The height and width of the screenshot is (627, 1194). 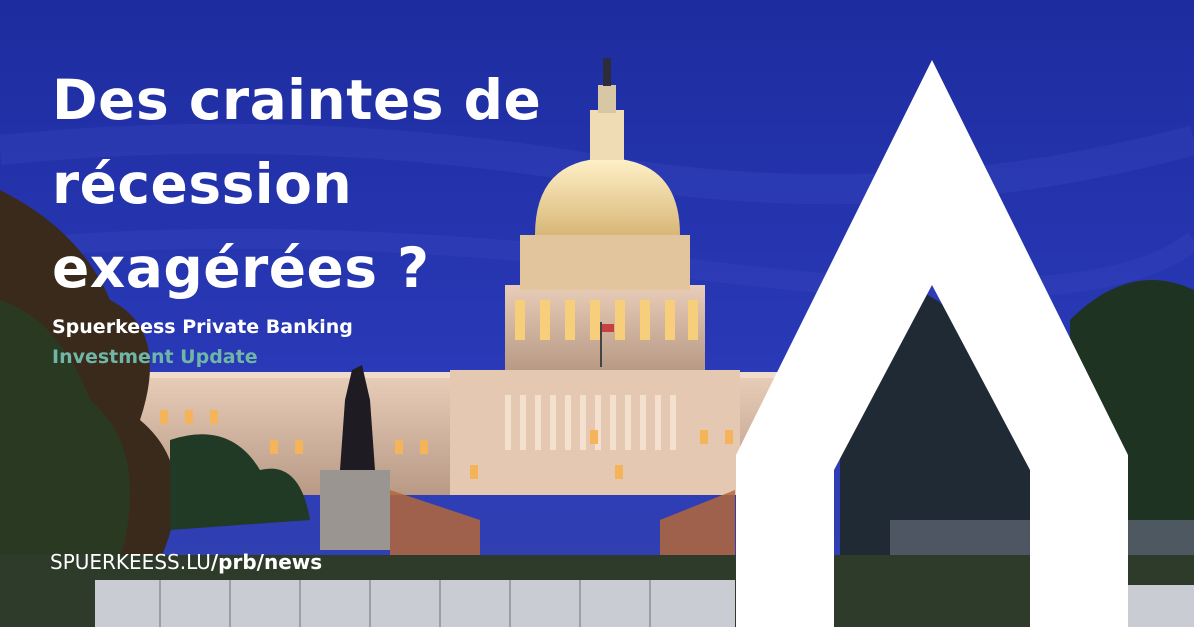 What do you see at coordinates (241, 268) in the screenshot?
I see `headline-line-3: exagérées ?` at bounding box center [241, 268].